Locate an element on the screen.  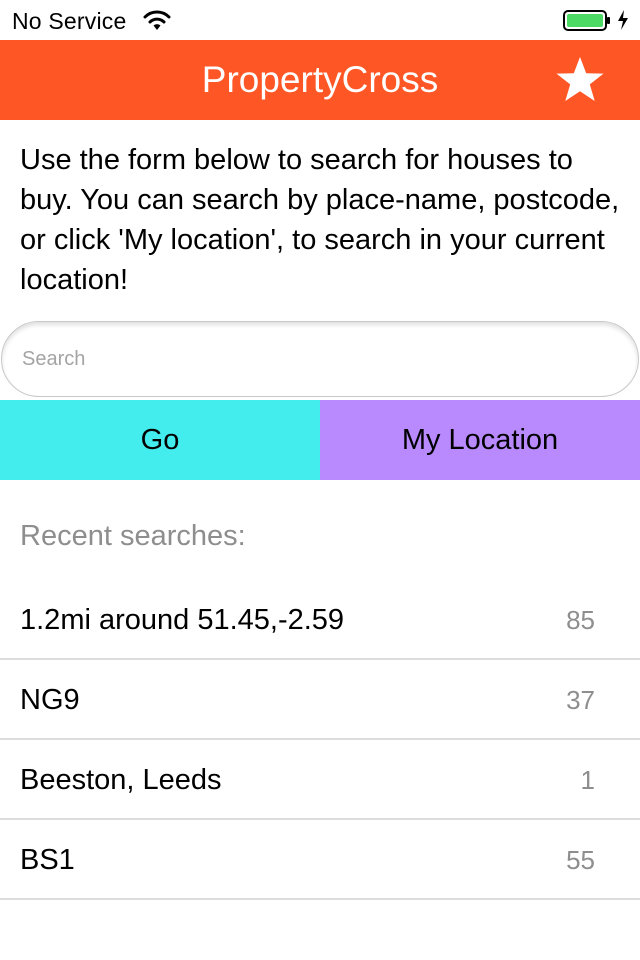
search-place-label: 1.2mi around 51.45,-2.59 is located at coordinates (182, 620).